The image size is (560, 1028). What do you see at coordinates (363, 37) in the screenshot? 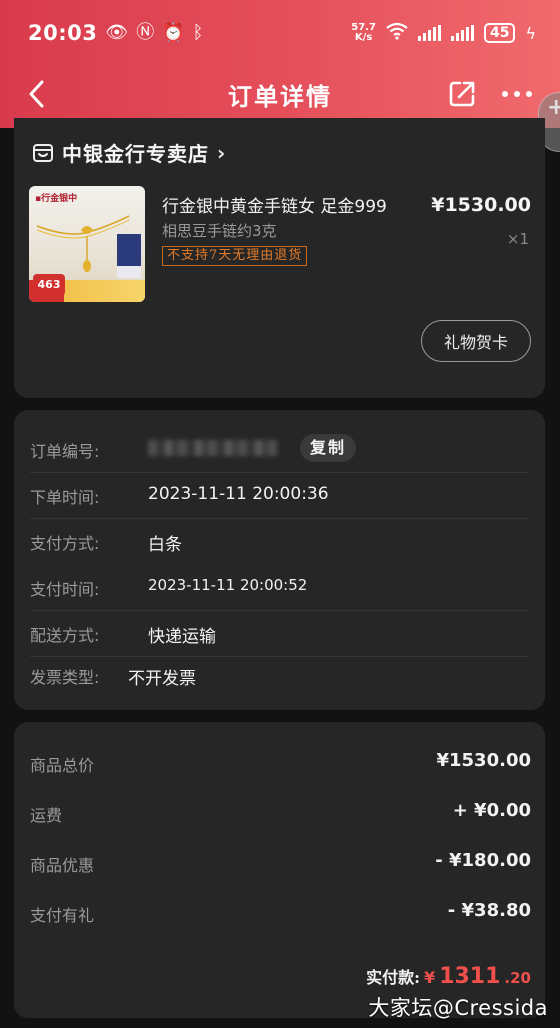
I see `net-speed-unit: K/s` at bounding box center [363, 37].